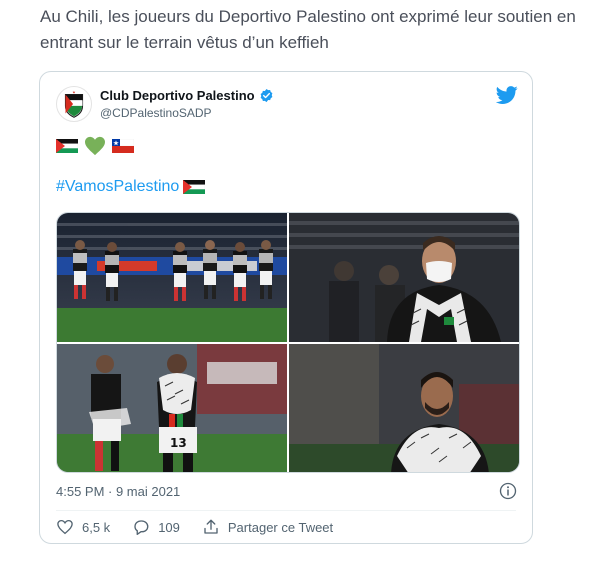 This screenshot has width=595, height=579. What do you see at coordinates (211, 526) in the screenshot?
I see `share-icon` at bounding box center [211, 526].